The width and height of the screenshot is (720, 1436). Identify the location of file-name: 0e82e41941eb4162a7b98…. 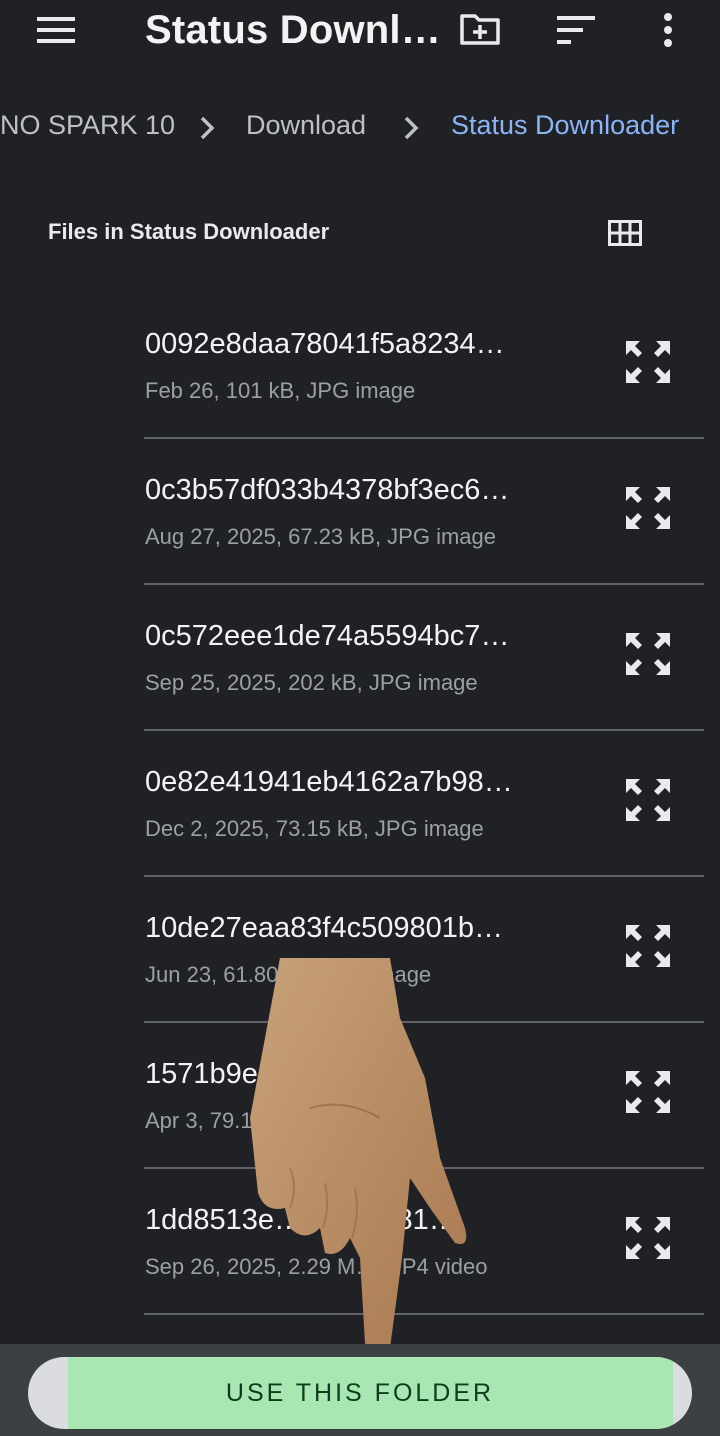
(329, 782).